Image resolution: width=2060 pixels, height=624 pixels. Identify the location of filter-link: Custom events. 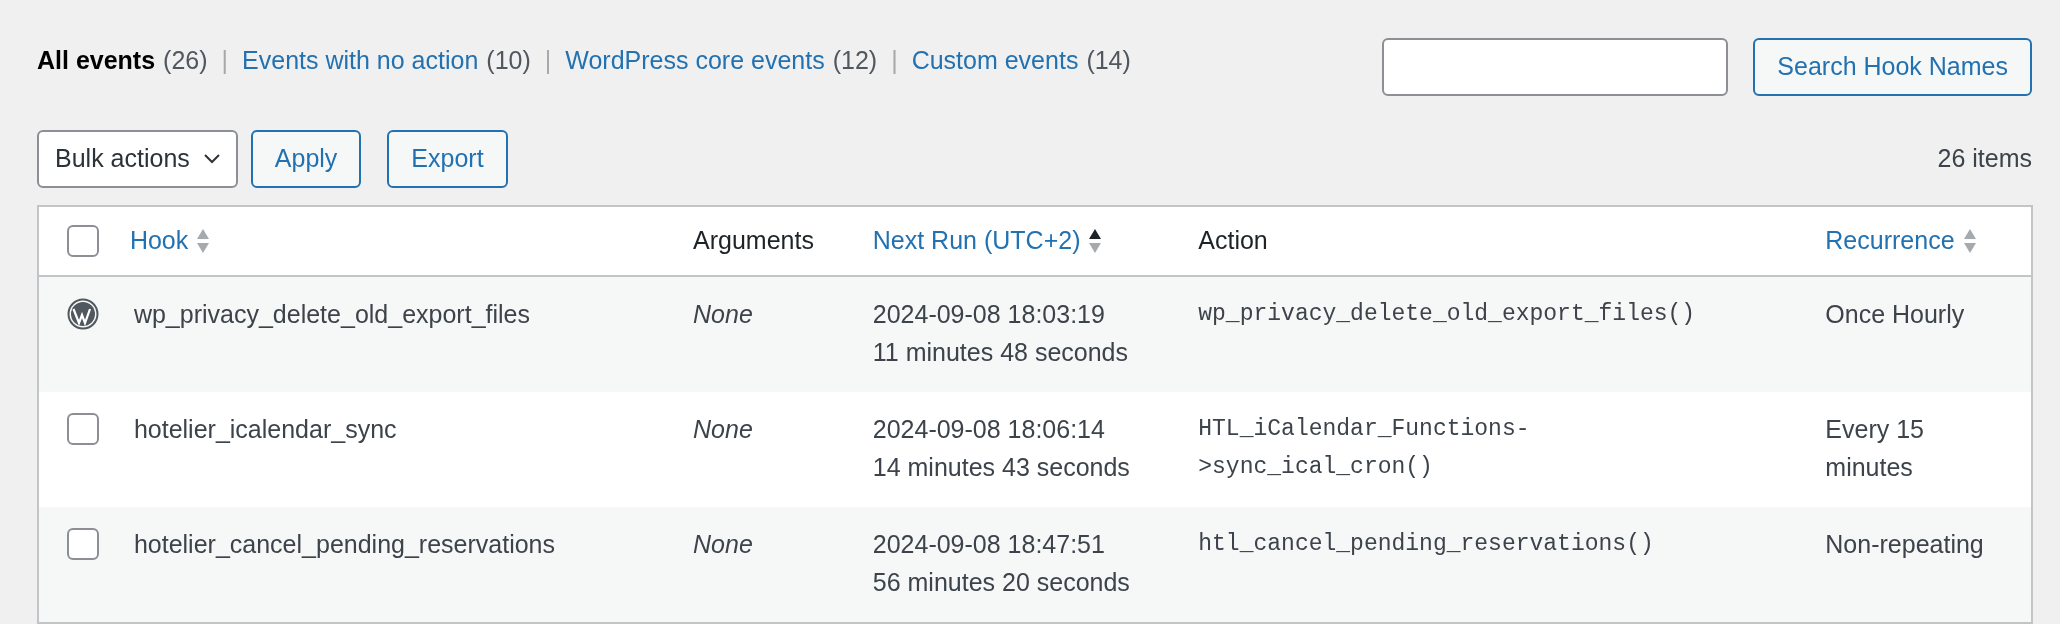
(995, 61).